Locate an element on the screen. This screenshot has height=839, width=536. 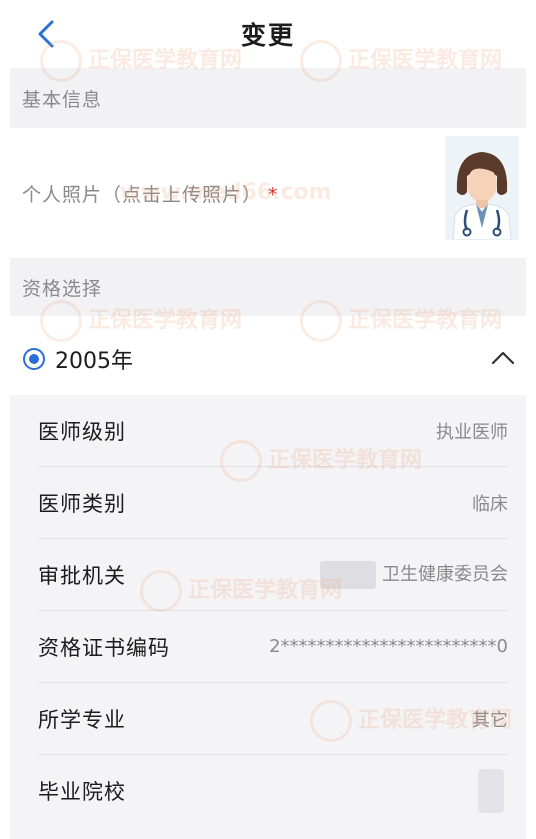
doctor-avatar-icon is located at coordinates (482, 188).